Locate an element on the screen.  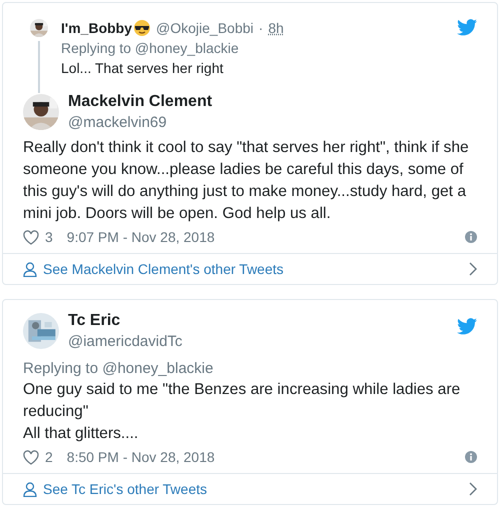
sunglasses-face-icon is located at coordinates (142, 28).